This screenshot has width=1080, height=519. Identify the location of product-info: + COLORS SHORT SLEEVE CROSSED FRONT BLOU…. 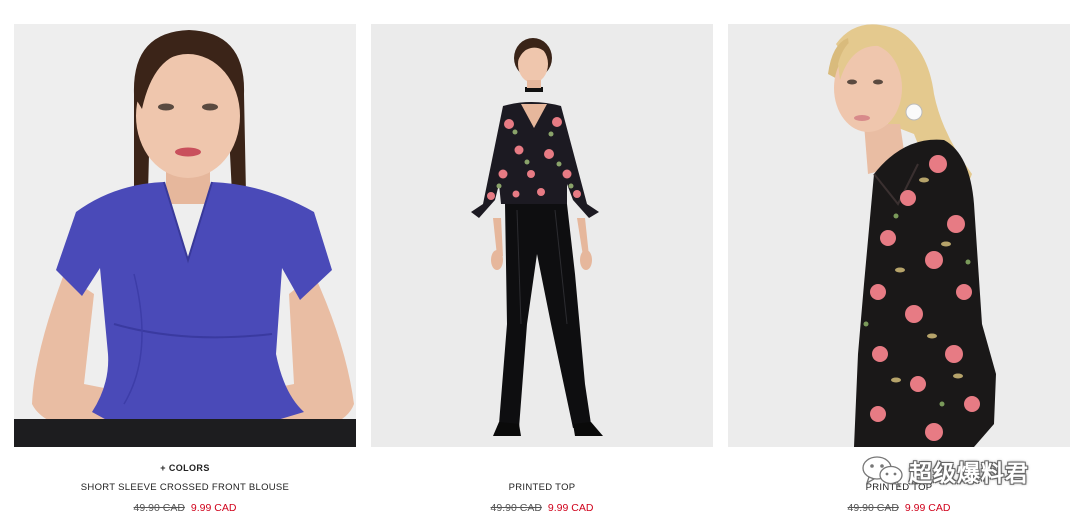
(185, 488).